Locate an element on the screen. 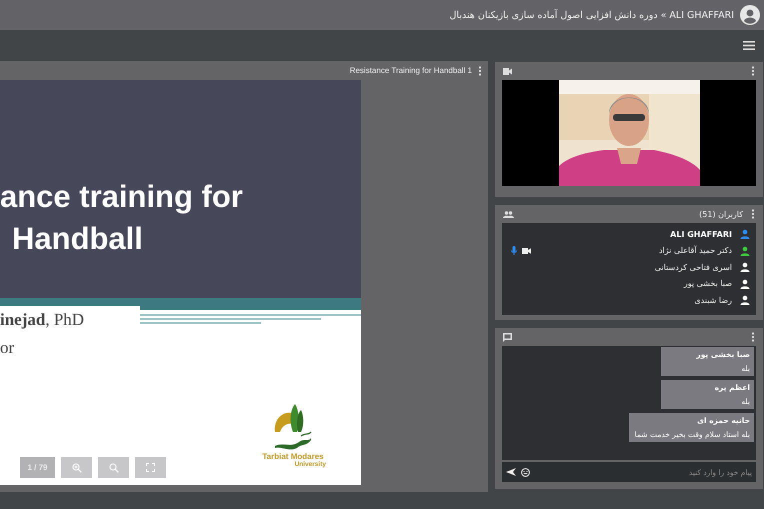 This screenshot has width=764, height=509. user-name: صبا بخشی پور is located at coordinates (708, 283).